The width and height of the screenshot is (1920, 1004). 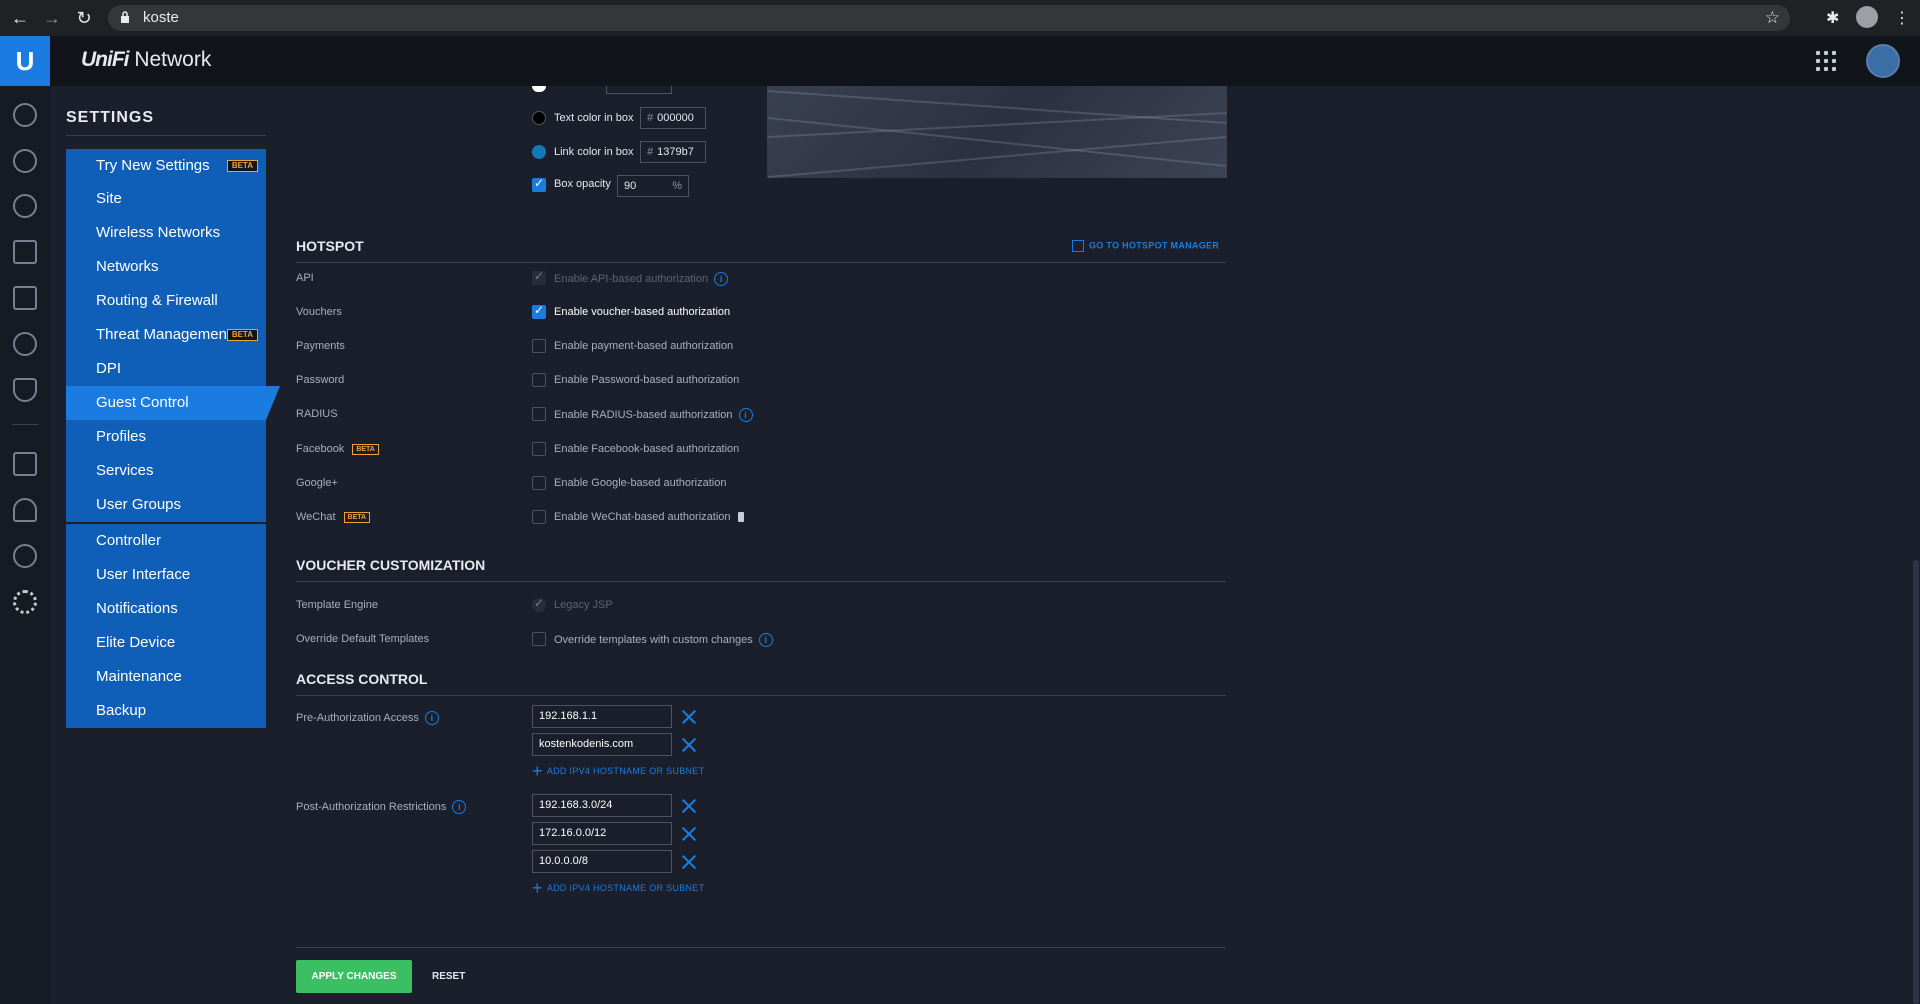 What do you see at coordinates (166, 677) in the screenshot?
I see `menu-item-maintenance: Maintenance` at bounding box center [166, 677].